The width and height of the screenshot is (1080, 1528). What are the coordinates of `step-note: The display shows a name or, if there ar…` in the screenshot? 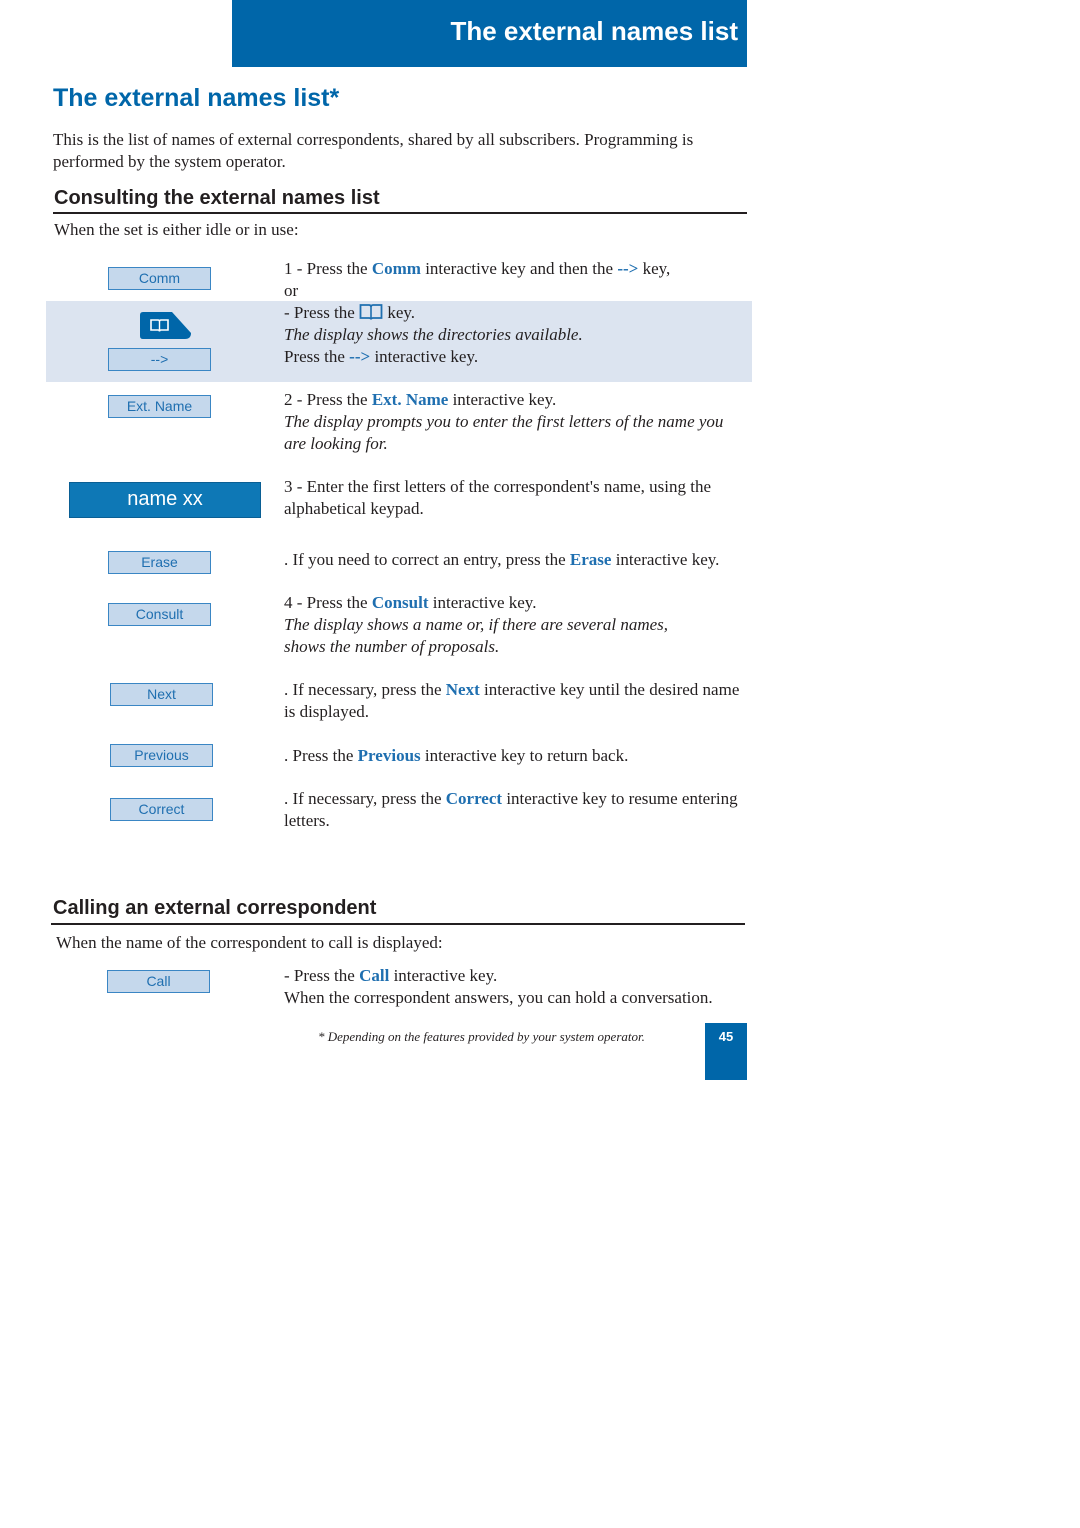 It's located at (476, 635).